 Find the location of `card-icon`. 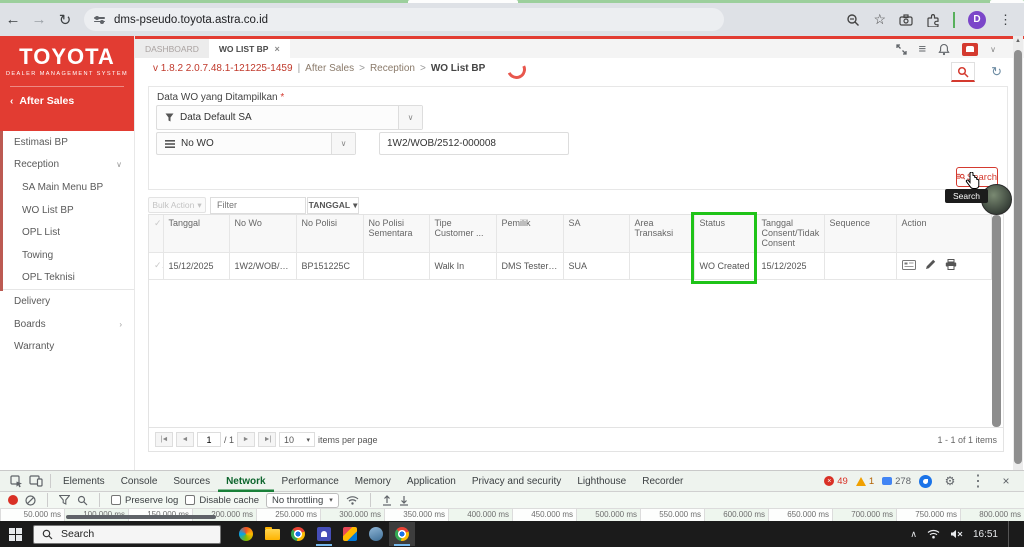

card-icon is located at coordinates (908, 264).